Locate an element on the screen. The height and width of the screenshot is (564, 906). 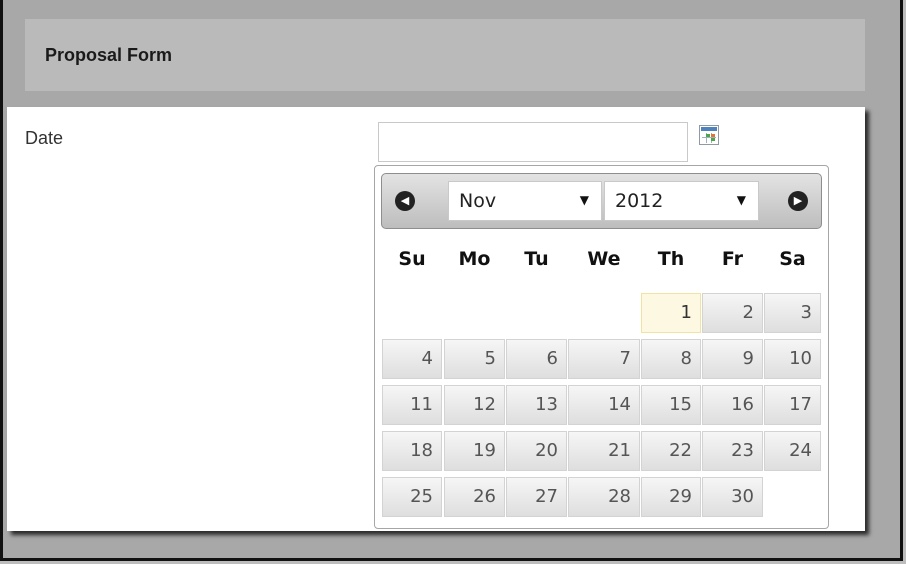
year-select-value: 2012 is located at coordinates (639, 201).